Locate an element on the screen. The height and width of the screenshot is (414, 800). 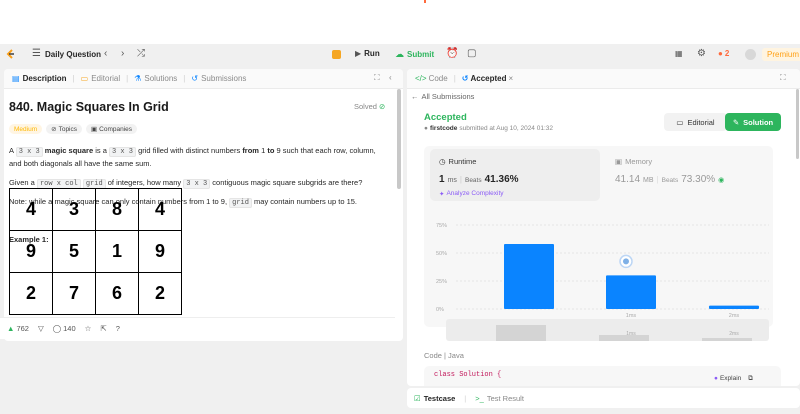
code-line: class Solution { is located at coordinates (468, 375).